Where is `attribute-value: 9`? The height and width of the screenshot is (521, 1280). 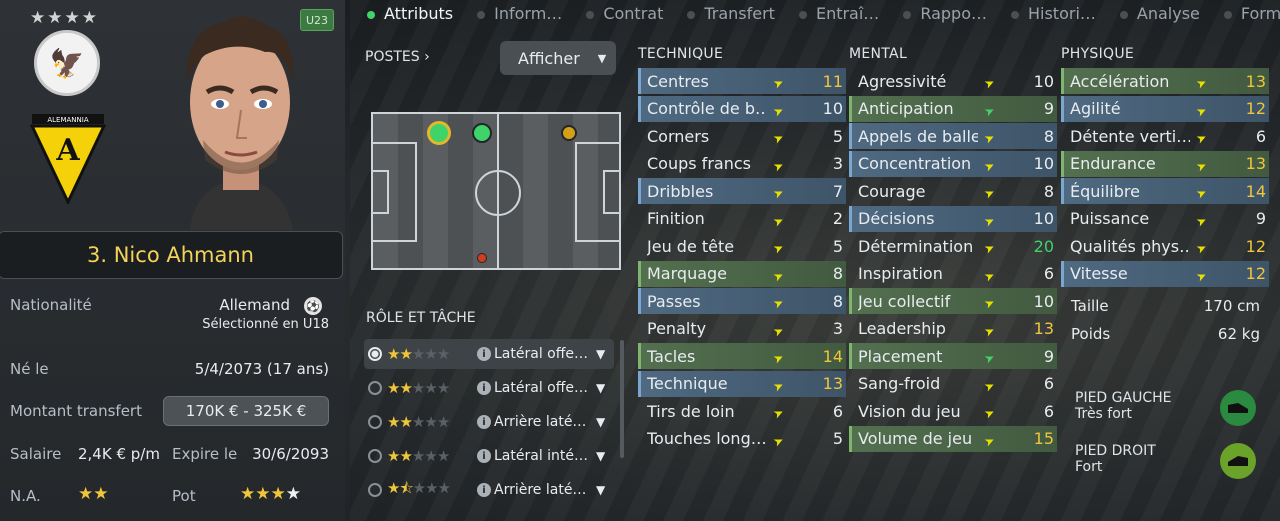
attribute-value: 9 is located at coordinates (1048, 356).